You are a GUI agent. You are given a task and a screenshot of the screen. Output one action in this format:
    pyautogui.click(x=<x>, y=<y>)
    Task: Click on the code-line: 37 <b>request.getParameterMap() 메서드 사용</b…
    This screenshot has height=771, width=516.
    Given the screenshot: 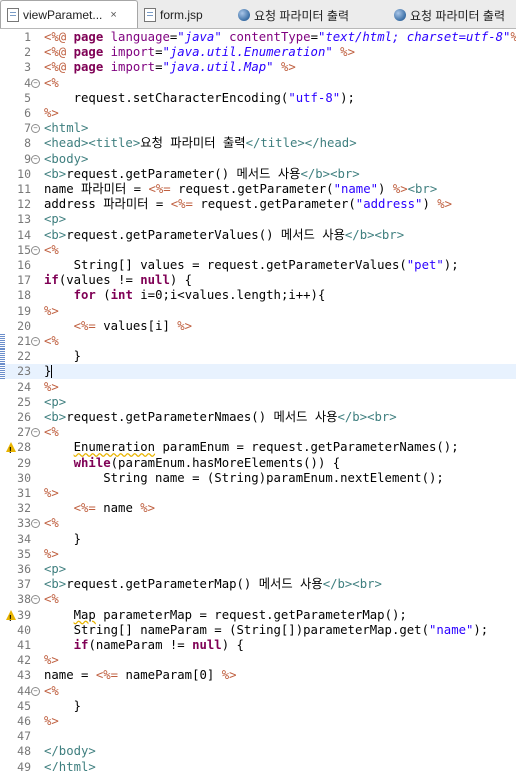 What is the action you would take?
    pyautogui.click(x=258, y=584)
    